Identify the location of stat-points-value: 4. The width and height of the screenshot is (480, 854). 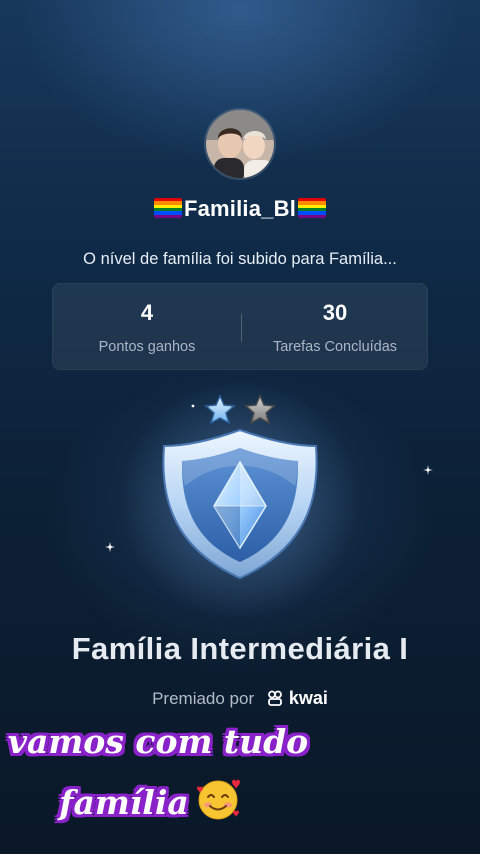
(147, 312).